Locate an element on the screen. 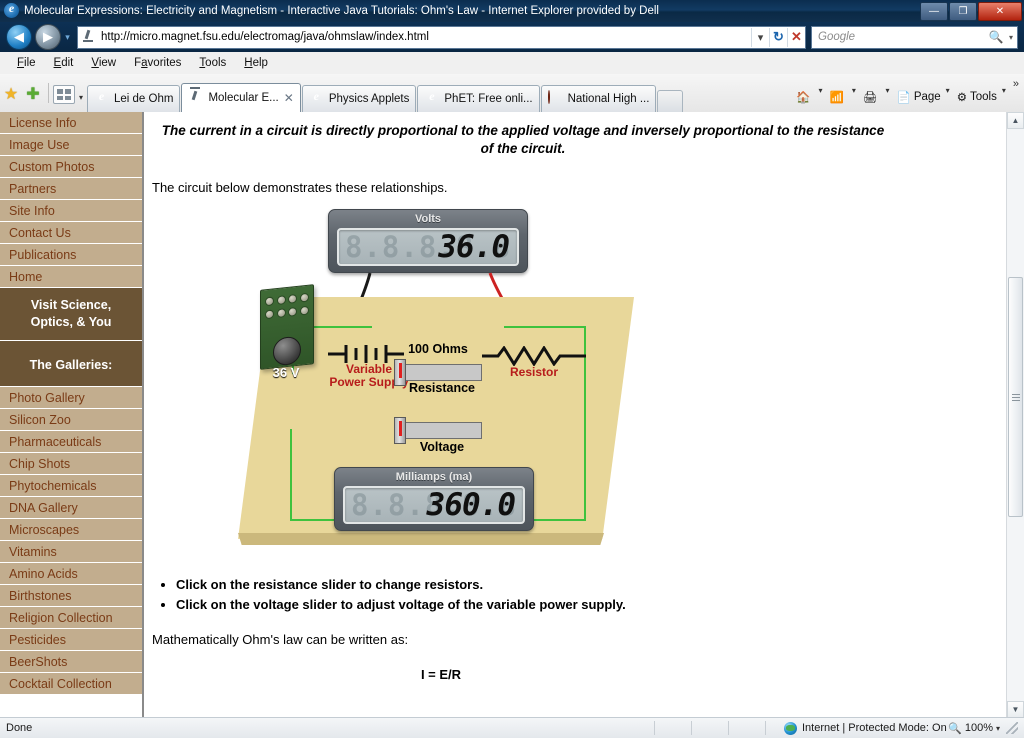 This screenshot has height=738, width=1024. menu-favorites: Favorites is located at coordinates (157, 63).